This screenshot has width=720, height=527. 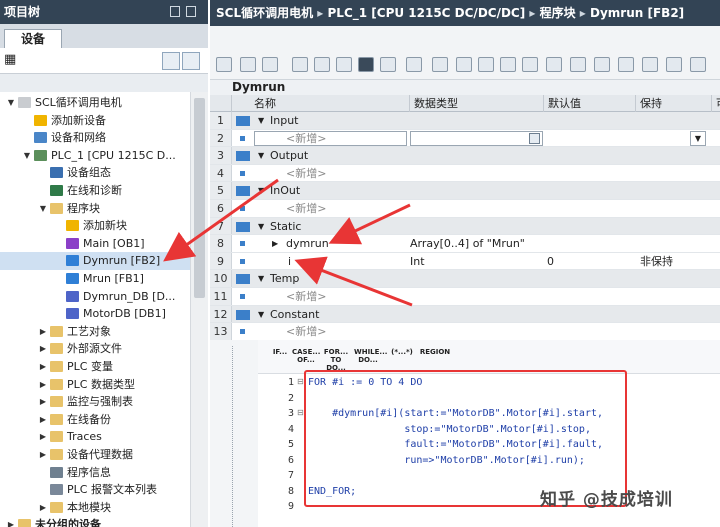 I want to click on watermark: 知乎 @技成培训, so click(x=606, y=500).